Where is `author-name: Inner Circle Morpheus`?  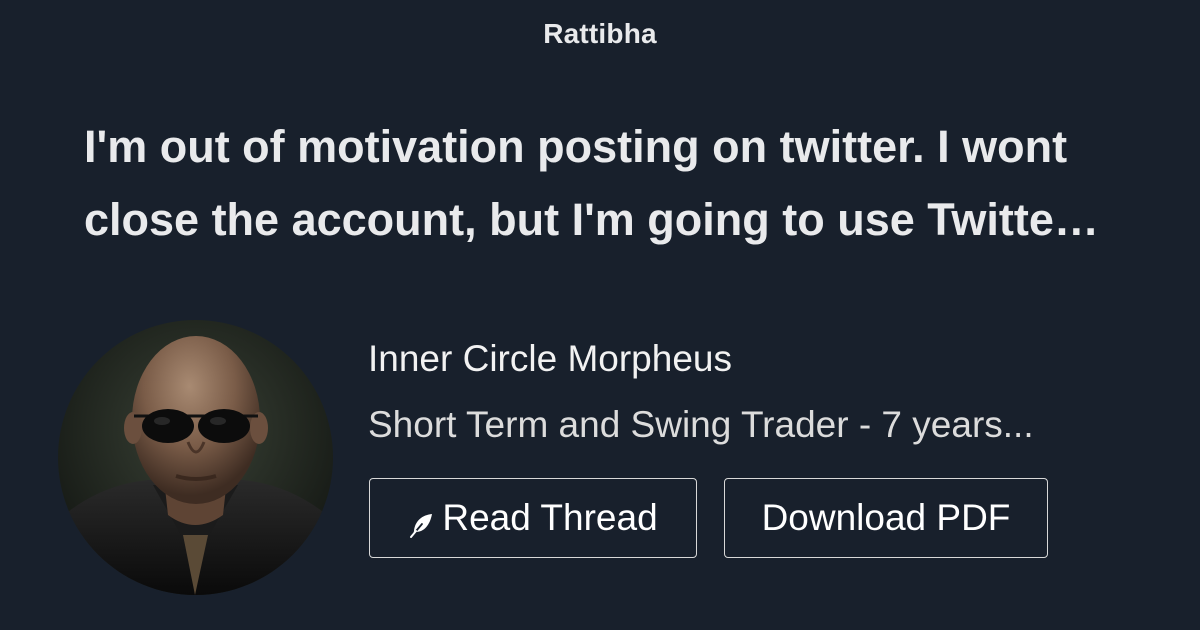
author-name: Inner Circle Morpheus is located at coordinates (550, 359).